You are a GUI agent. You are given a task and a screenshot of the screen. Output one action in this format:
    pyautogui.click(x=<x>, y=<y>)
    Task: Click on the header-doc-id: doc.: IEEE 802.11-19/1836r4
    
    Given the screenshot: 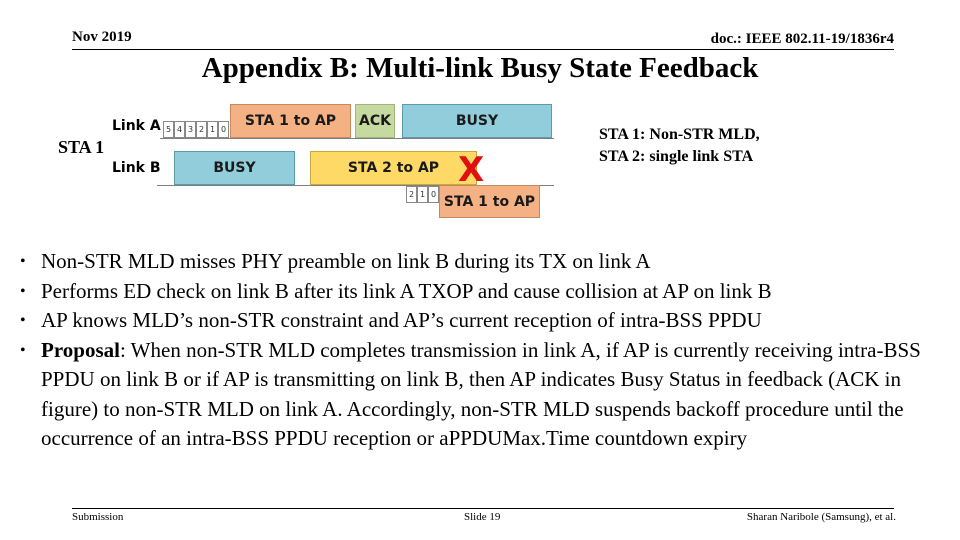 What is the action you would take?
    pyautogui.click(x=802, y=39)
    